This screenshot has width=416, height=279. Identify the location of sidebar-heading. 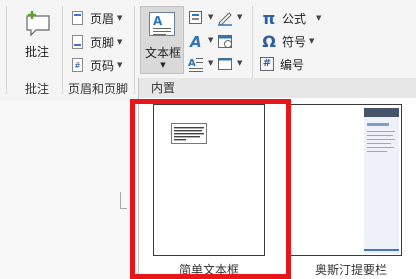
(378, 124).